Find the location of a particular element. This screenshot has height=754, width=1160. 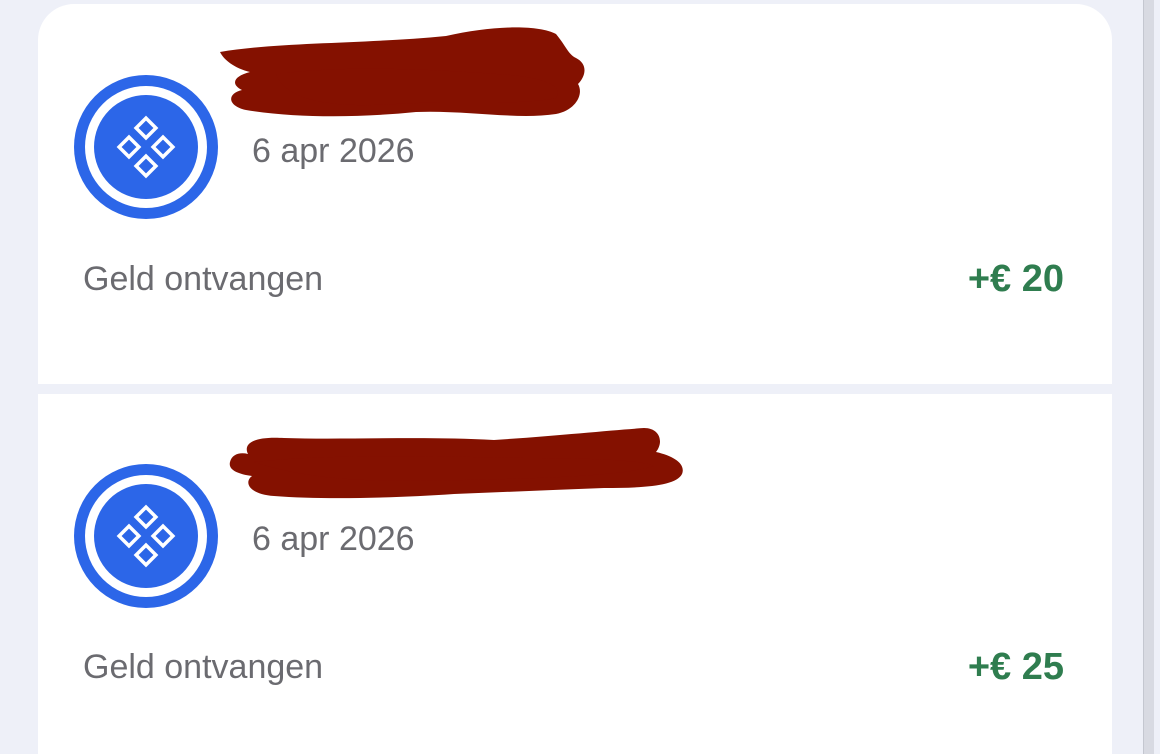

transaction-amount: +€ 25 is located at coordinates (1015, 667).